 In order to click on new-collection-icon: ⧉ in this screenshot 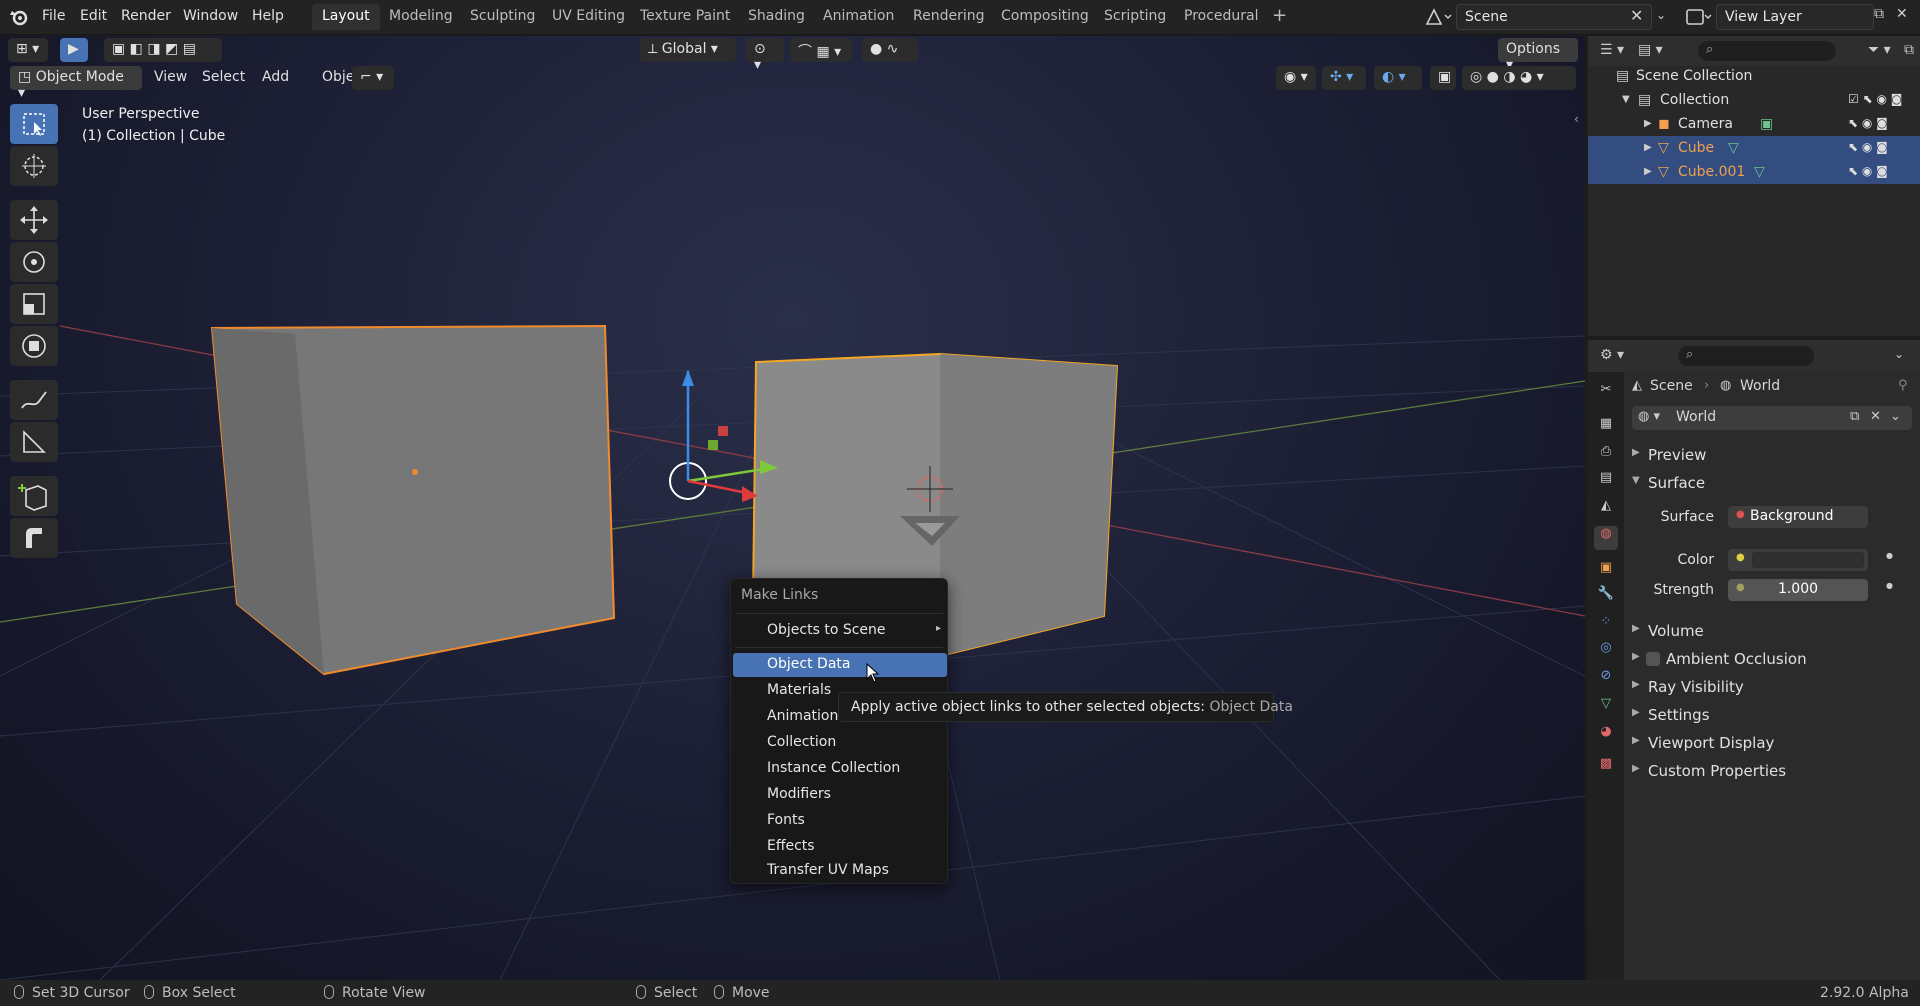, I will do `click(1909, 50)`.